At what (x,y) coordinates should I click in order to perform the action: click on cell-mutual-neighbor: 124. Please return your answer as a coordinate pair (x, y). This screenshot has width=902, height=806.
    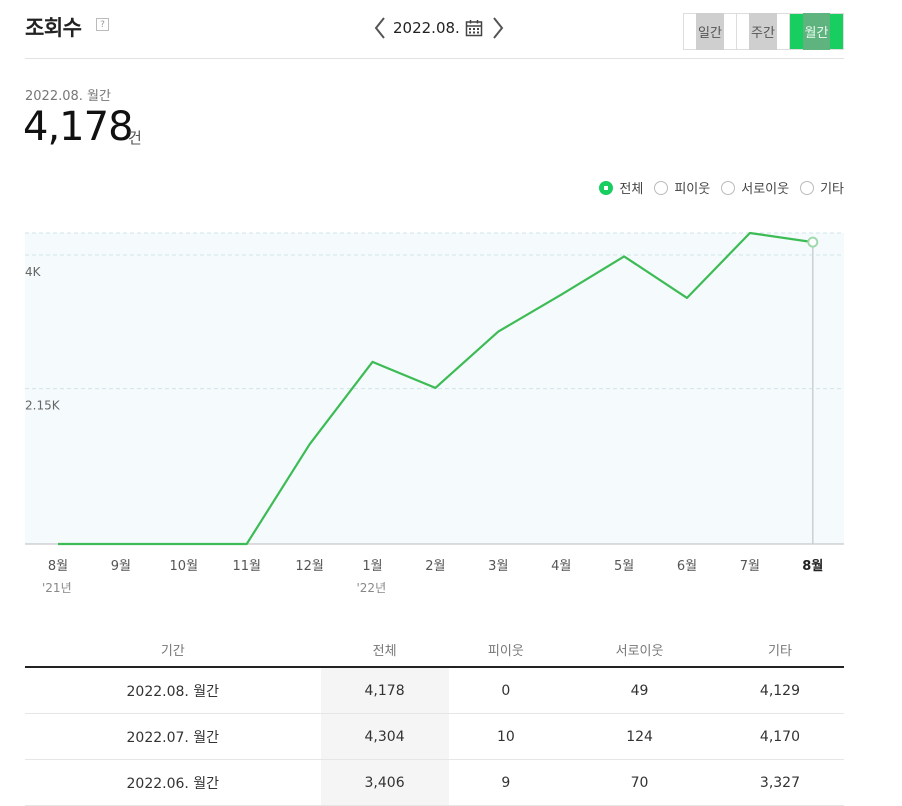
    Looking at the image, I should click on (639, 736).